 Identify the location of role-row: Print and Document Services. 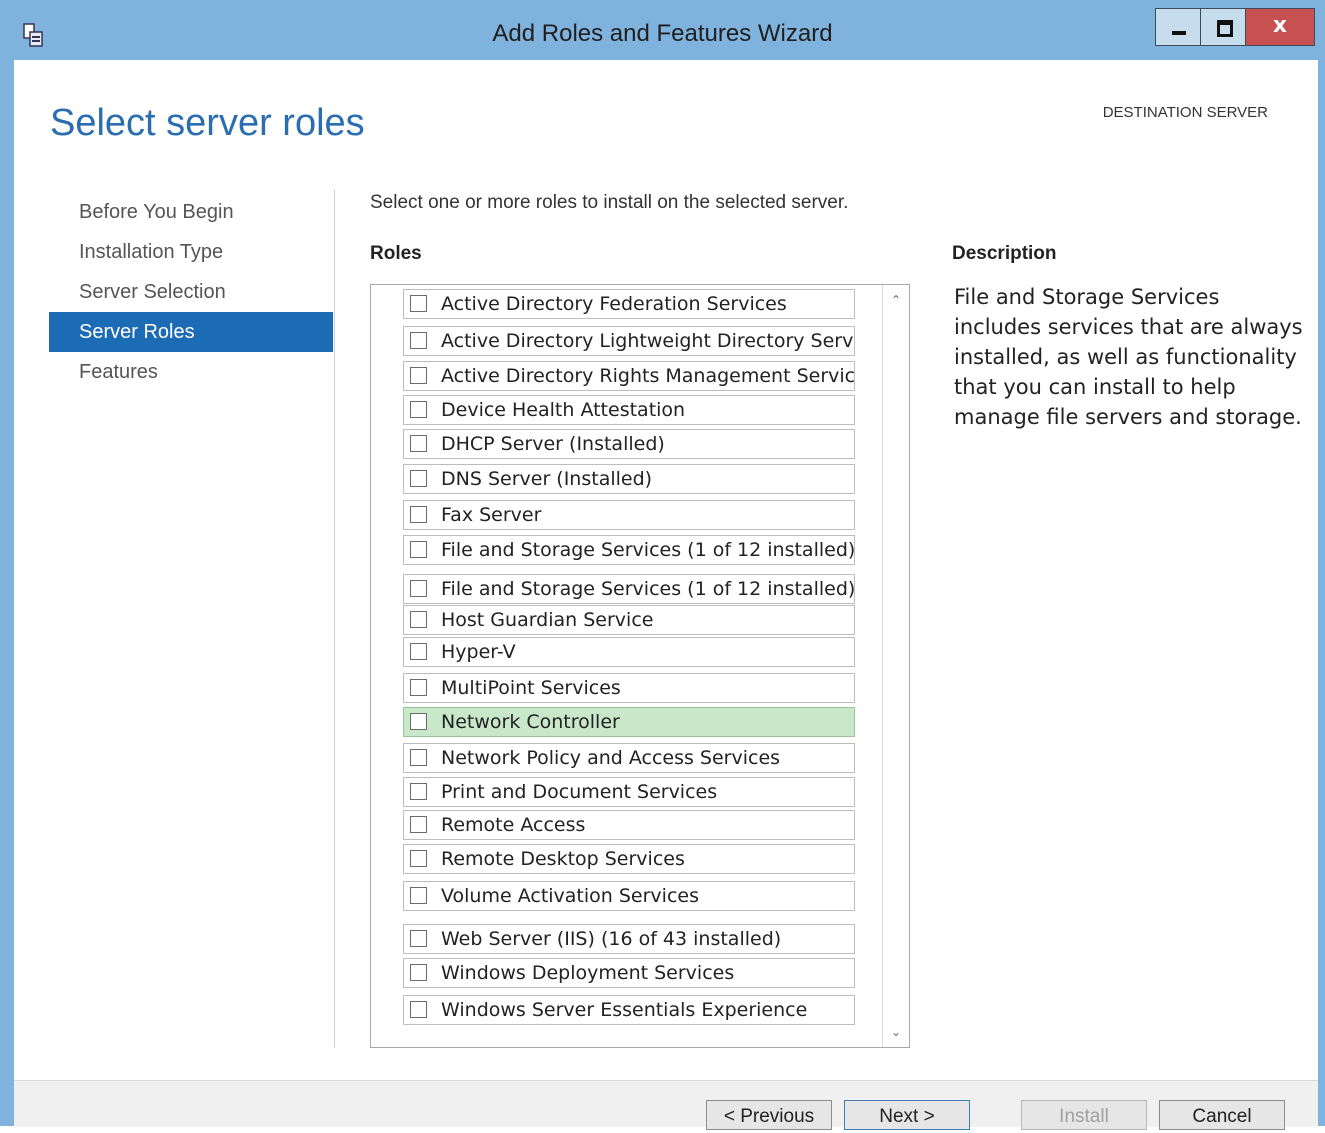
(629, 792).